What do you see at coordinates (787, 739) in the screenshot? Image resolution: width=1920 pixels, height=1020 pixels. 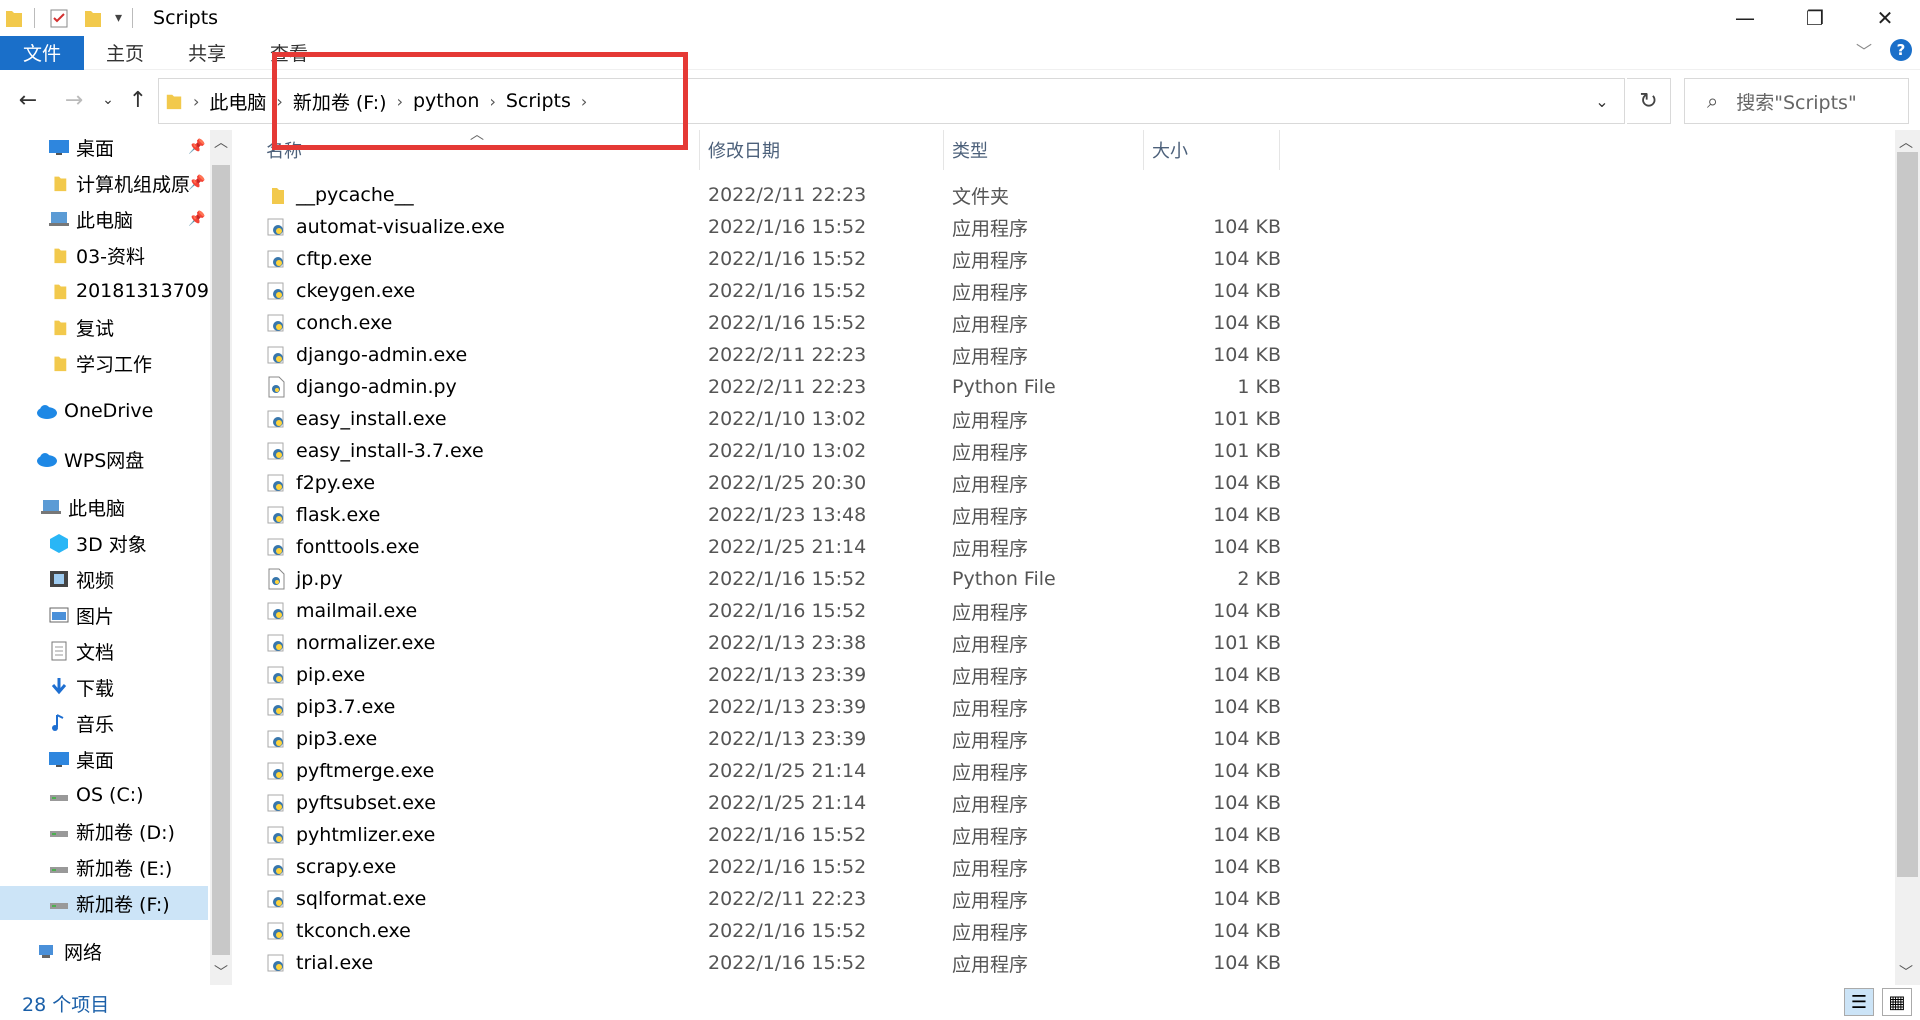 I see `file-date: 2022/1/13 23:39` at bounding box center [787, 739].